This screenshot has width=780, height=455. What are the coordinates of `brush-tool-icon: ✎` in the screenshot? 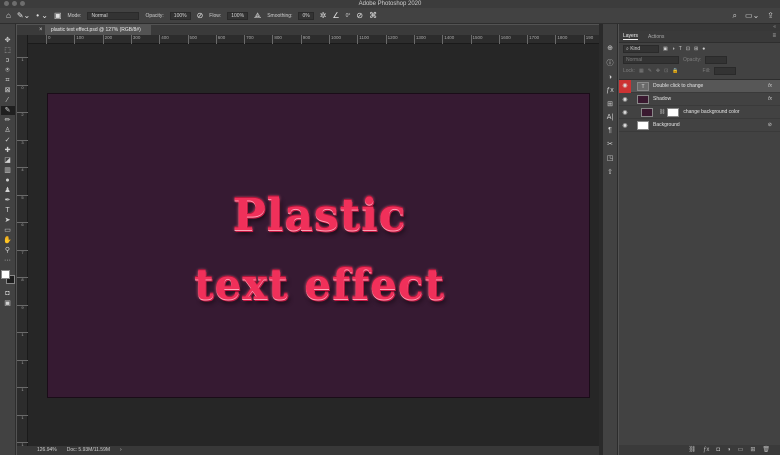 It's located at (7, 110).